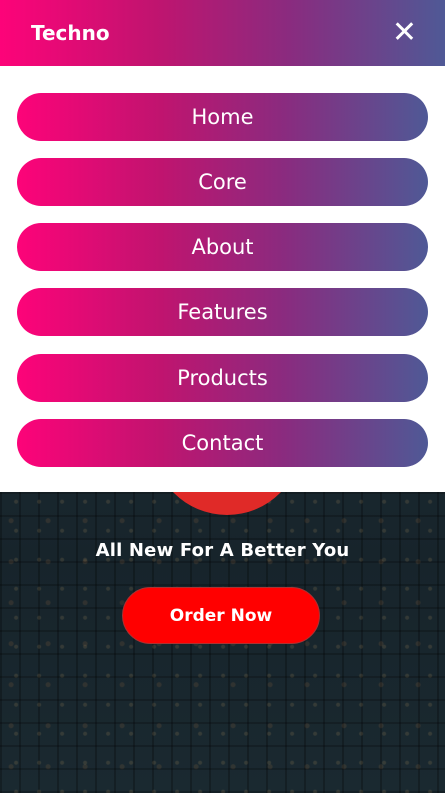 This screenshot has height=793, width=445. Describe the element at coordinates (222, 33) in the screenshot. I see `header: Techno ✕` at that location.